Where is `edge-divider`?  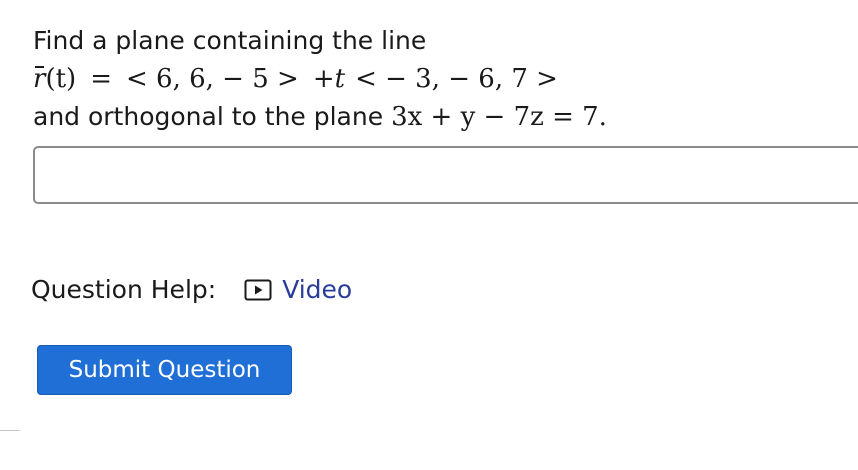 edge-divider is located at coordinates (10, 430).